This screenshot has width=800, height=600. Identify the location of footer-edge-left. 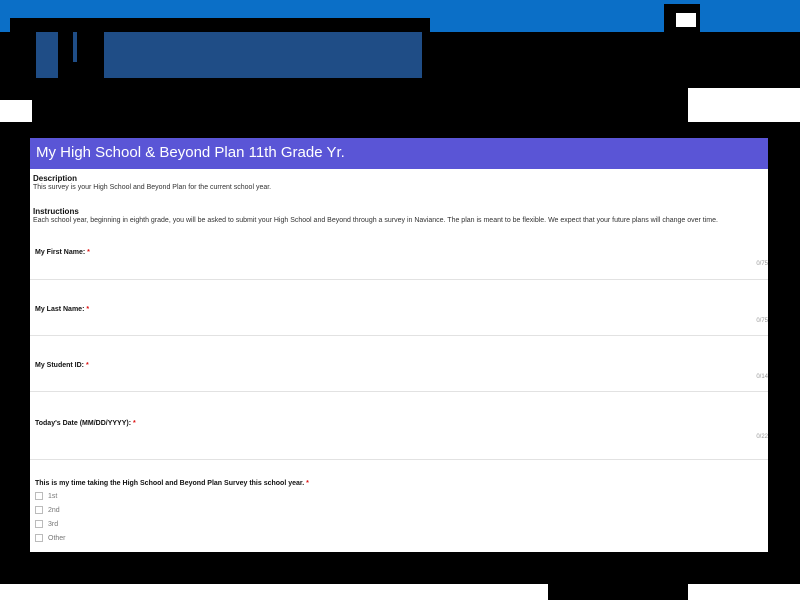
(274, 592).